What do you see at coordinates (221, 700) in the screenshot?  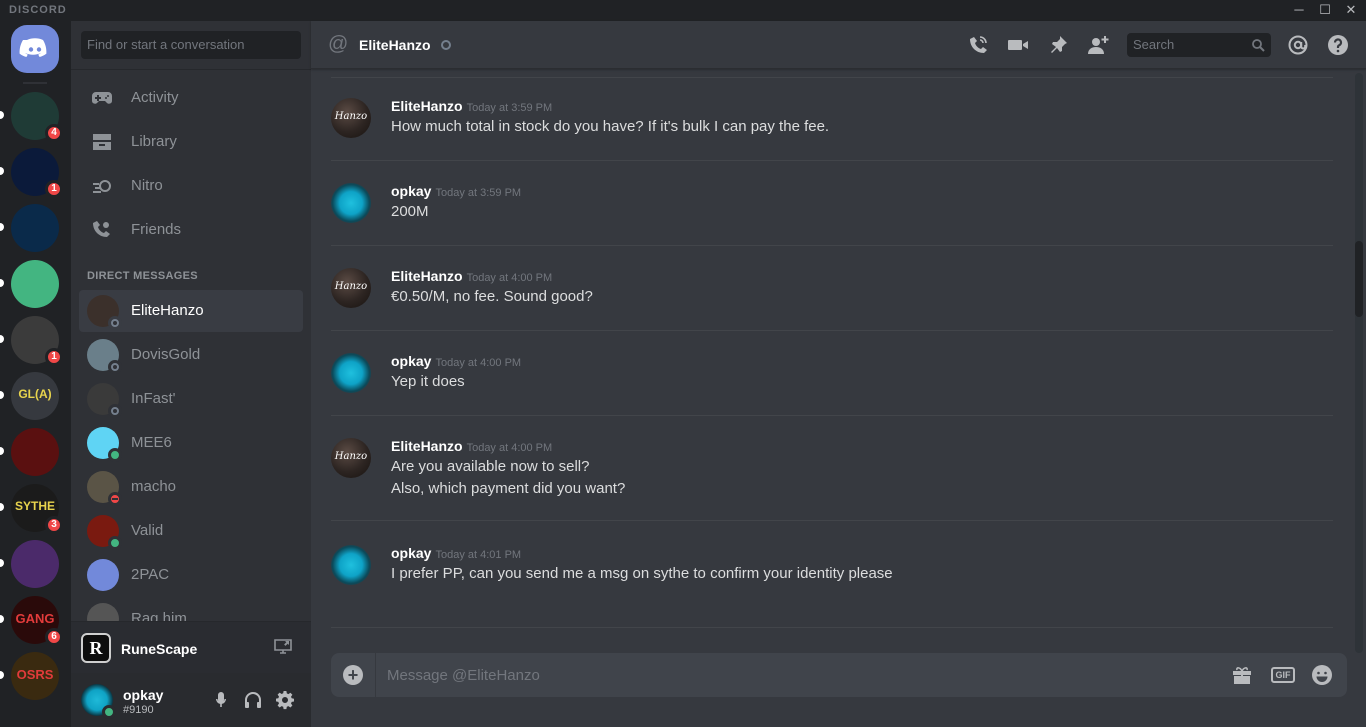 I see `microphone-icon` at bounding box center [221, 700].